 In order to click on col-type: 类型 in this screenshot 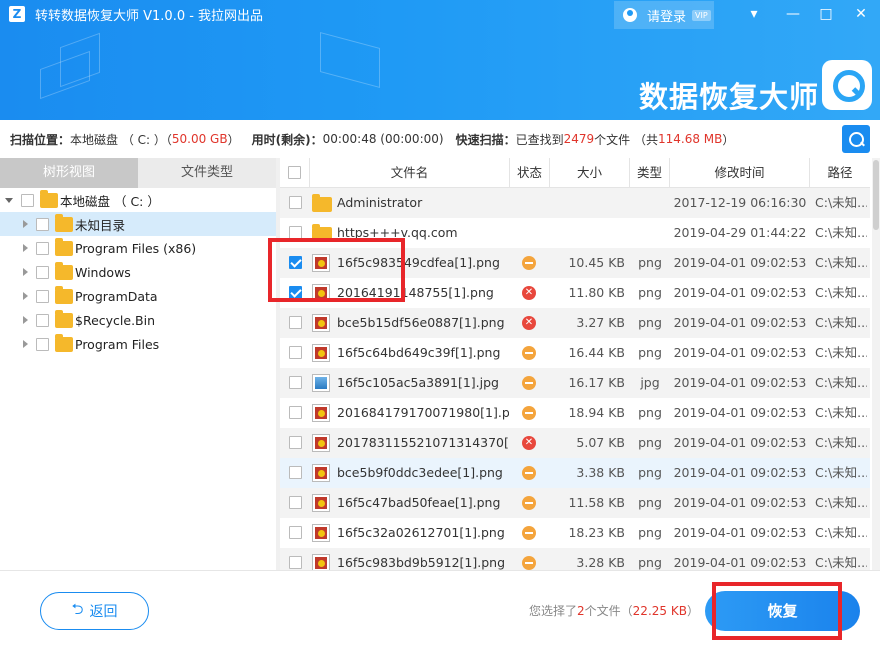, I will do `click(650, 173)`.